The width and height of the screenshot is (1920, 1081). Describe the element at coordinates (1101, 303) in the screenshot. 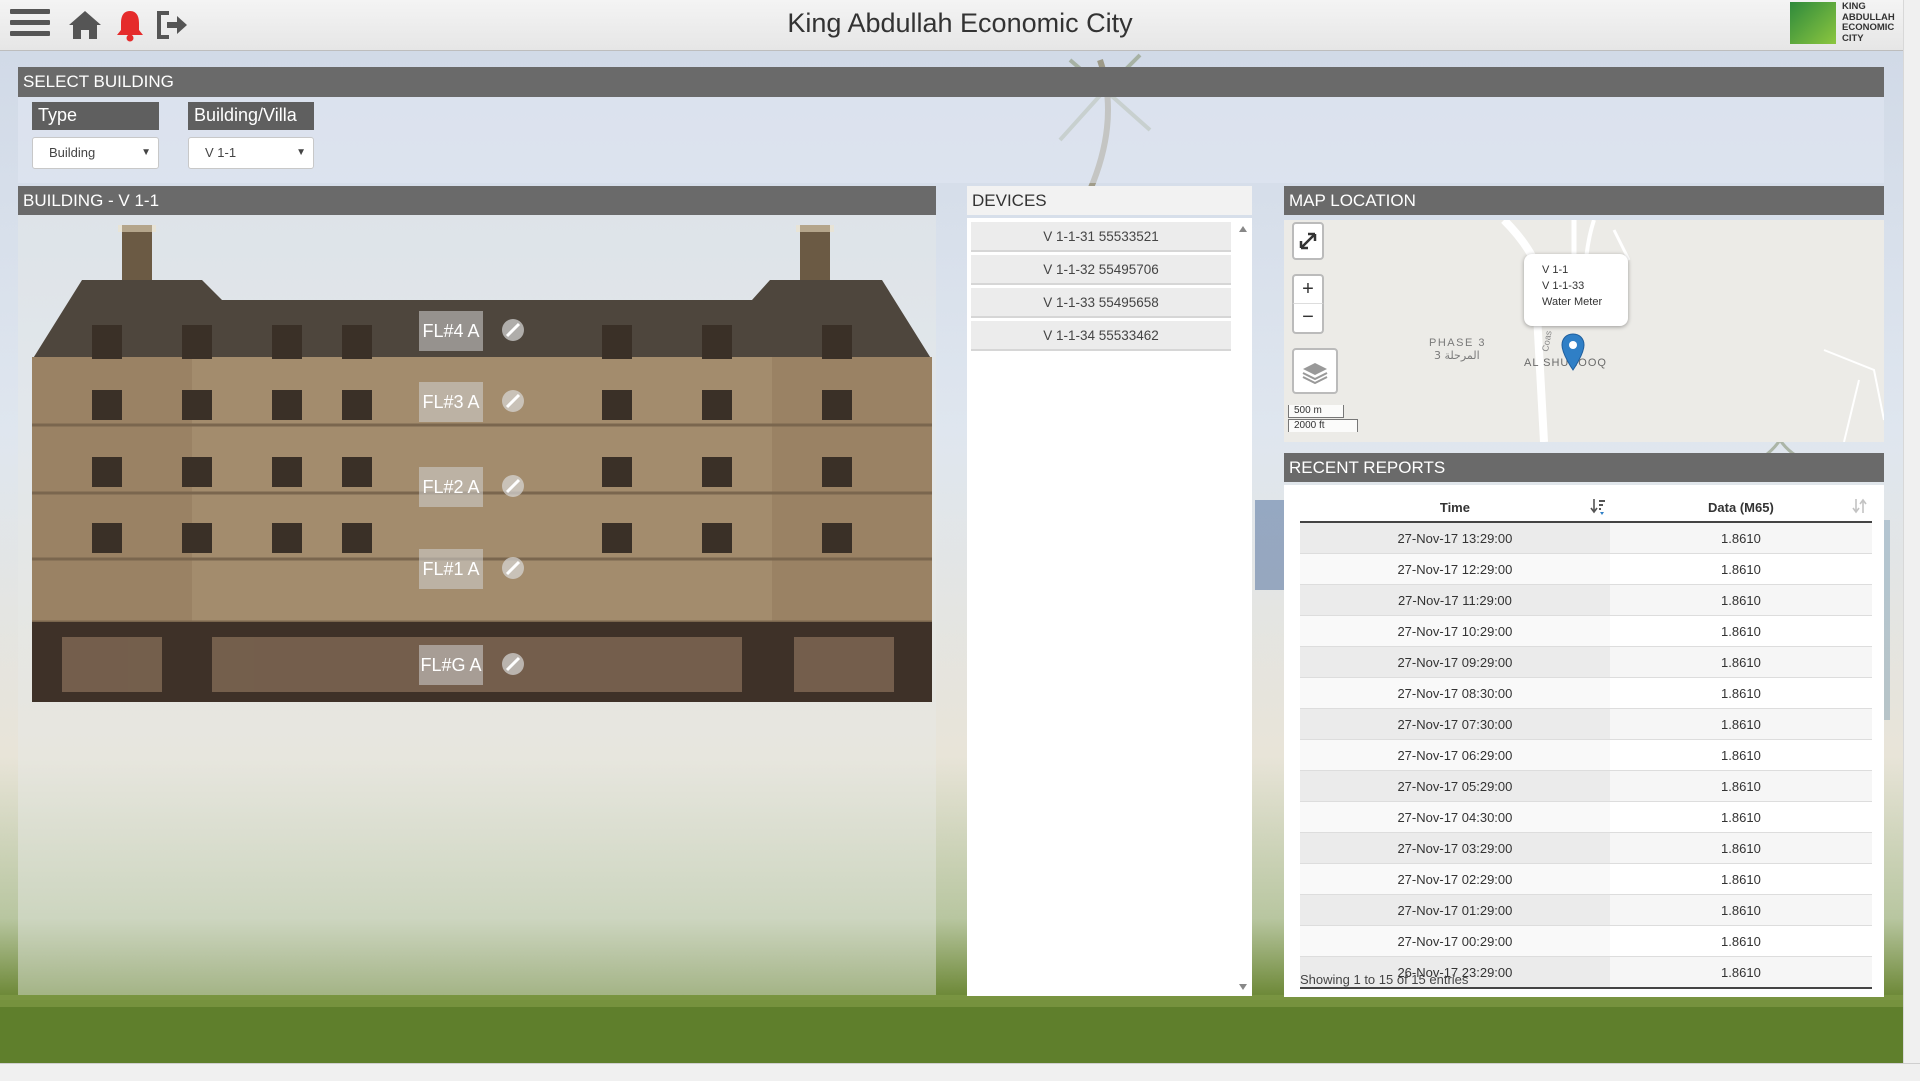

I see `device-item: V 1-1-33 55495658` at that location.